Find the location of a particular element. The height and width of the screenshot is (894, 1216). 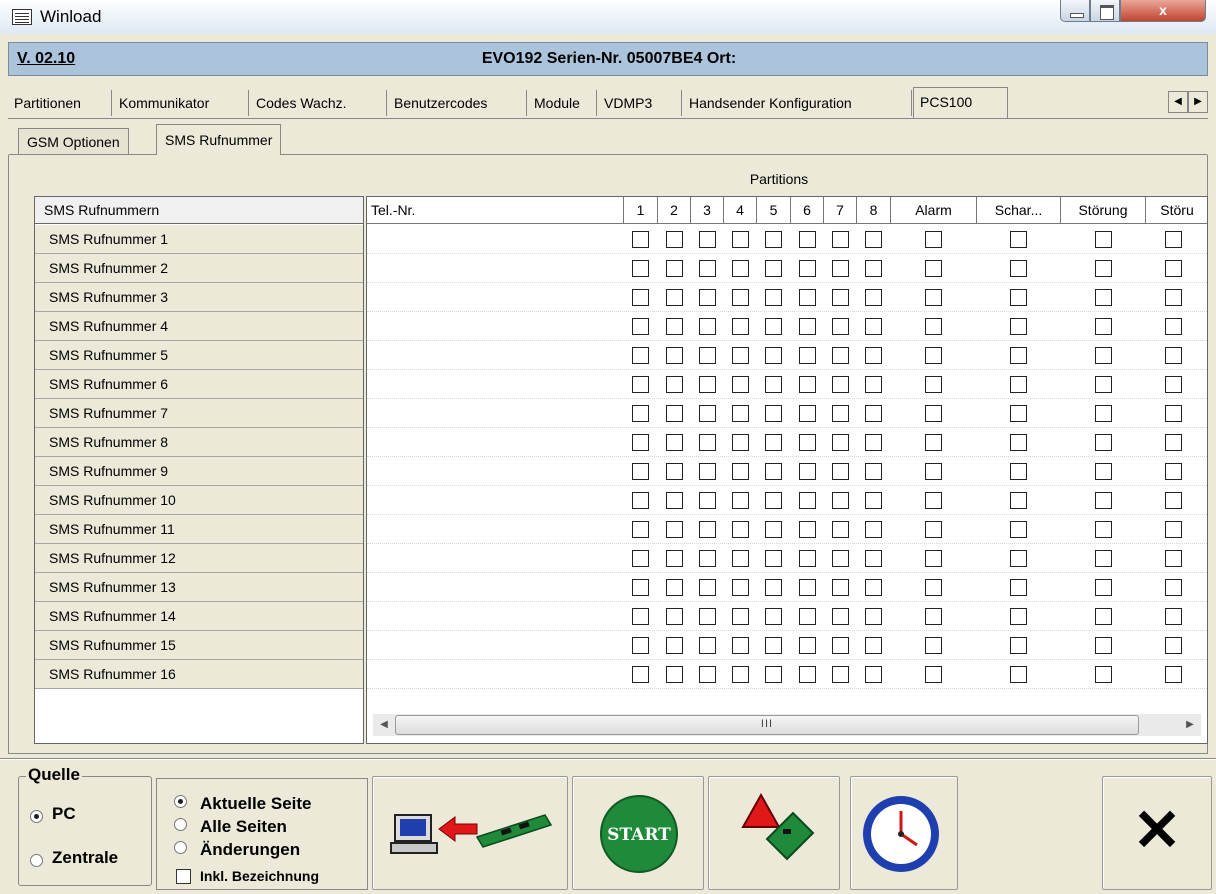

subtab-sms-rufnummer: SMS Rufnummer is located at coordinates (219, 139).